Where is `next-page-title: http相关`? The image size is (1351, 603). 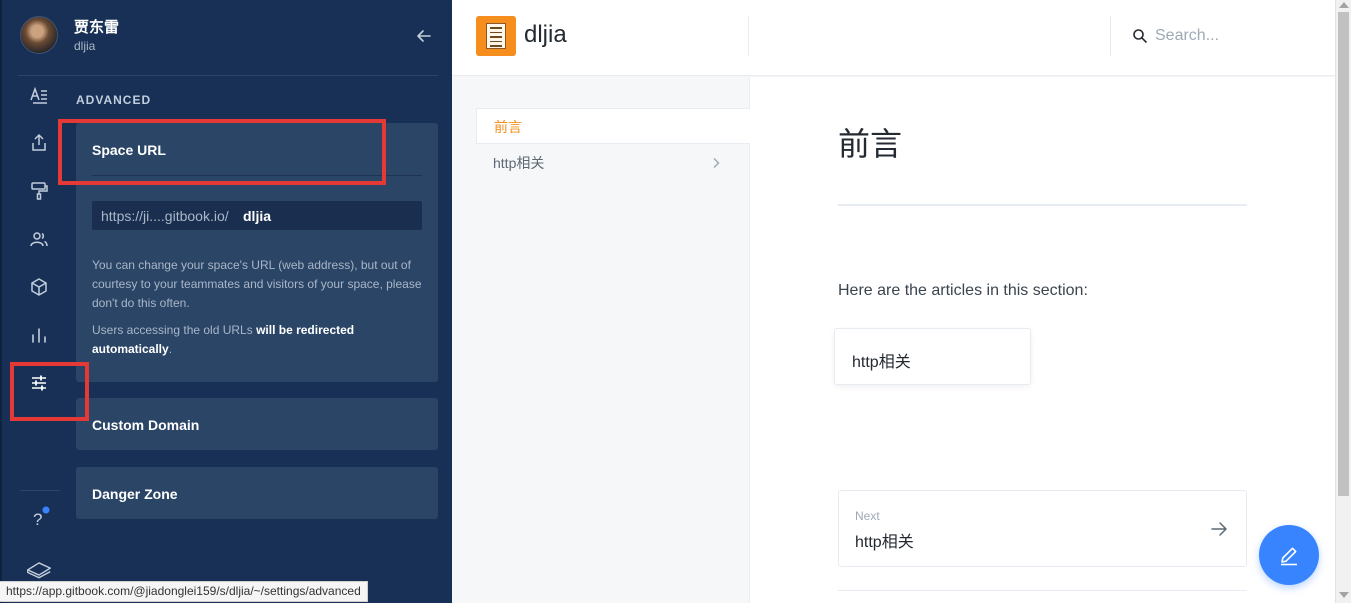 next-page-title: http相关 is located at coordinates (884, 542).